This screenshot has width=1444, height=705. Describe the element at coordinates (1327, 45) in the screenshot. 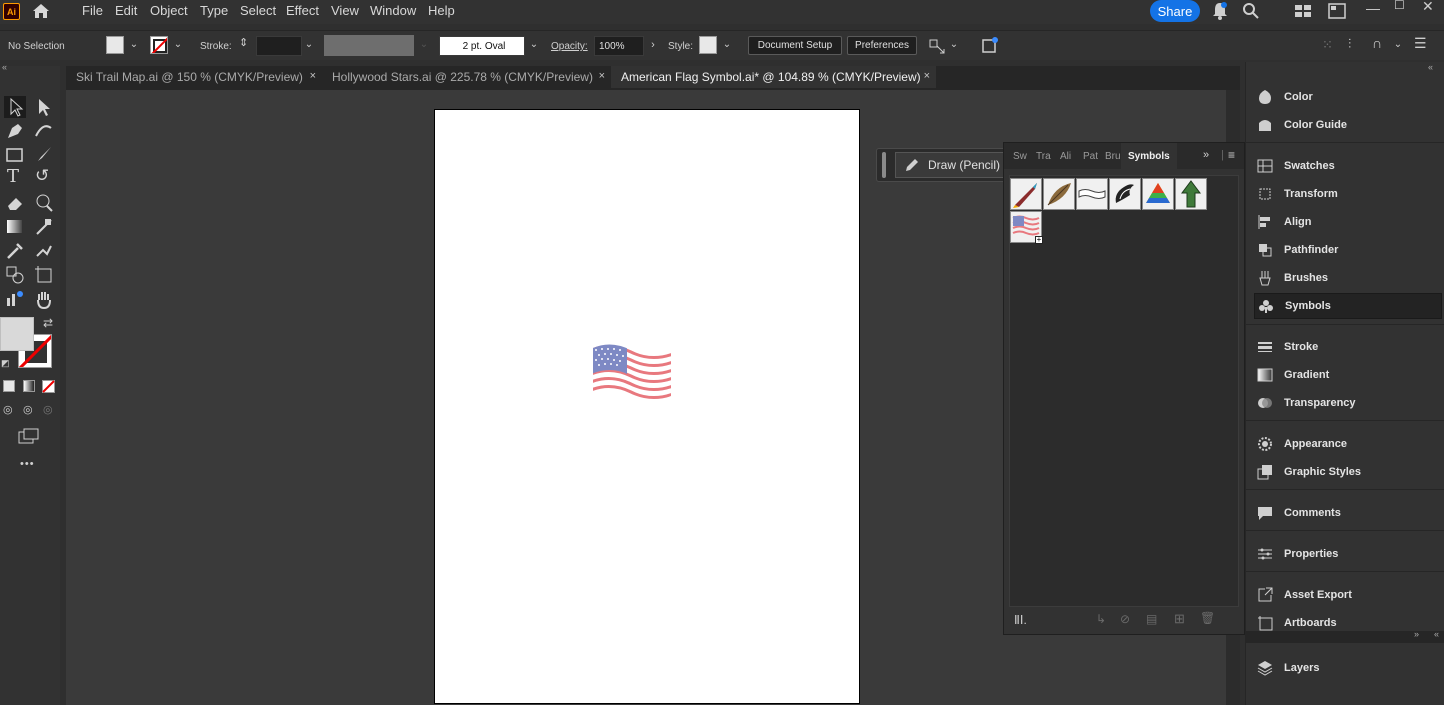

I see `grid-icon: ⁙` at that location.